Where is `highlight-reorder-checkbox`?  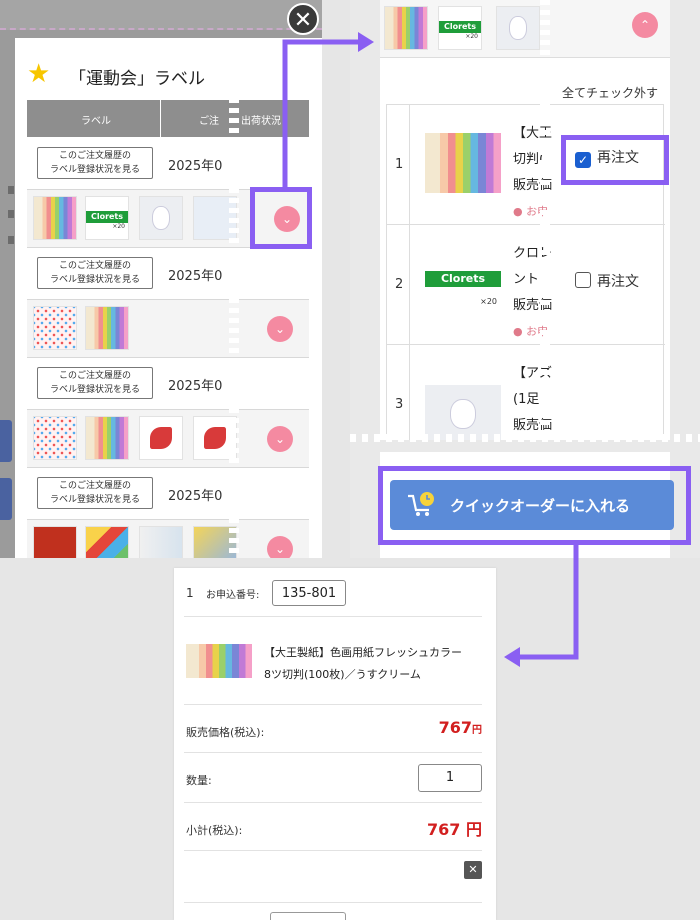 highlight-reorder-checkbox is located at coordinates (615, 160).